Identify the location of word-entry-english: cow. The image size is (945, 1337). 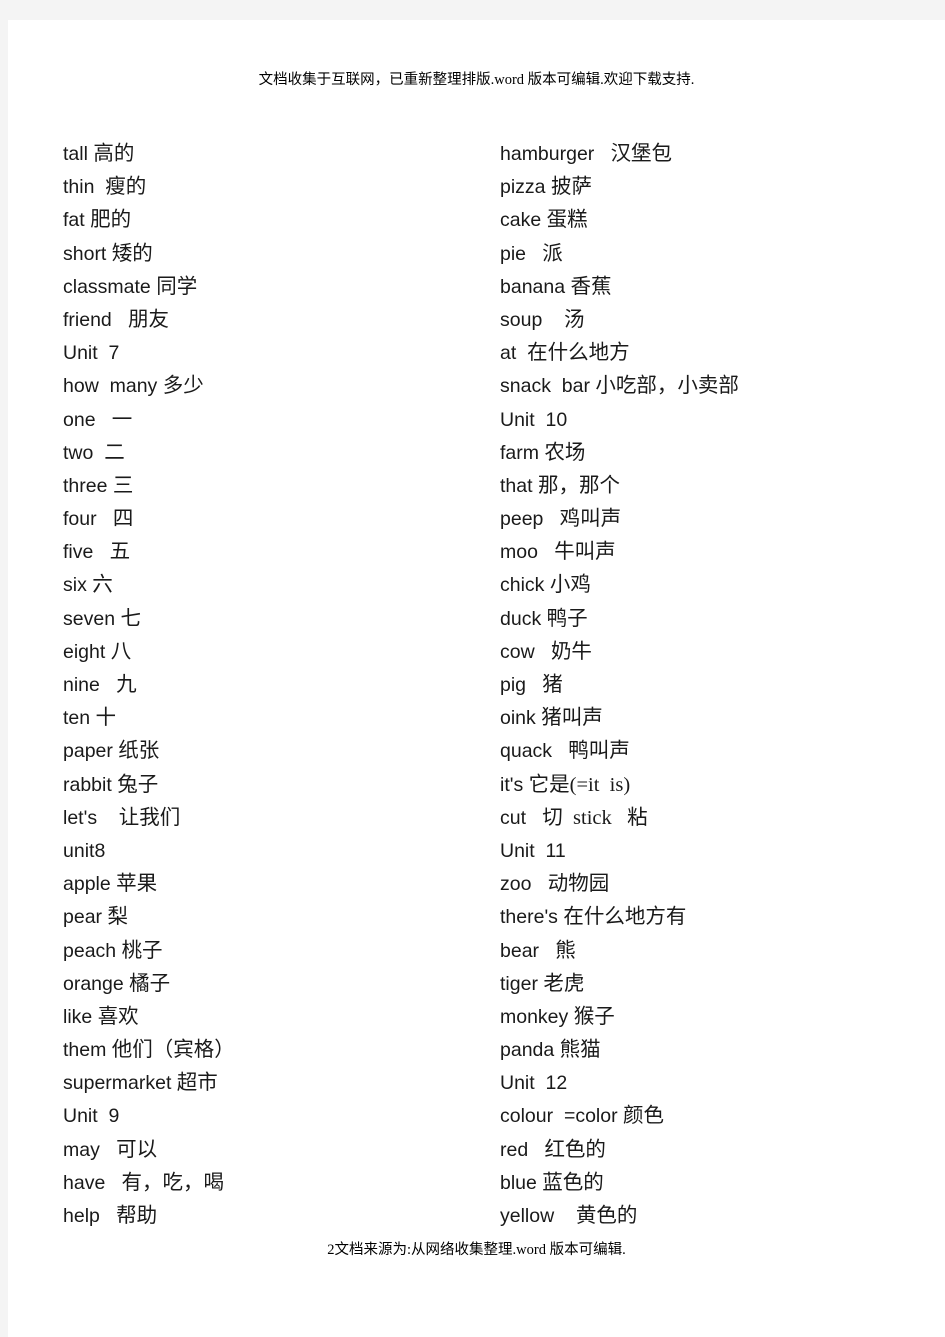
(525, 651).